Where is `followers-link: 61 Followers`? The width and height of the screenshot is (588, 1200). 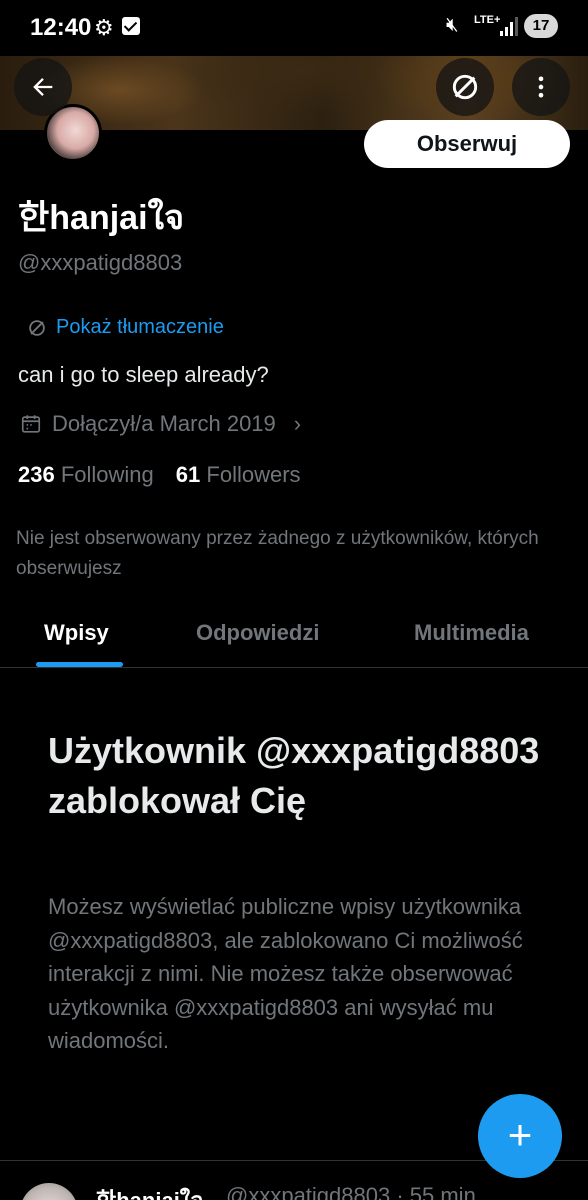
followers-link: 61 Followers is located at coordinates (238, 474).